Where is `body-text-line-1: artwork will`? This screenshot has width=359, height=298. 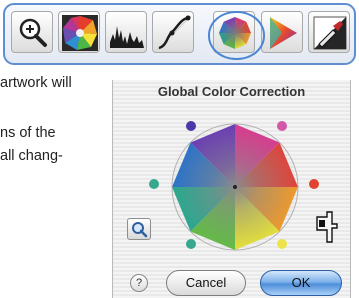
body-text-line-1: artwork will is located at coordinates (36, 83).